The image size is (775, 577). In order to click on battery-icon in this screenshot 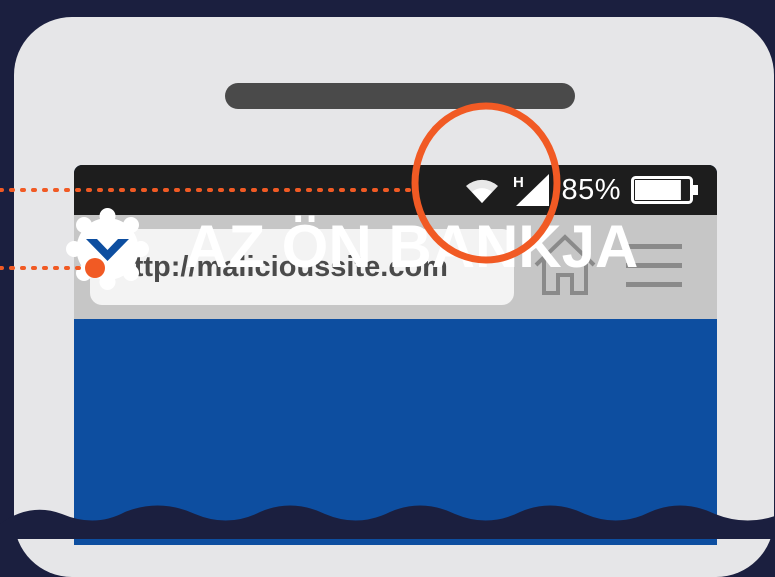, I will do `click(664, 190)`.